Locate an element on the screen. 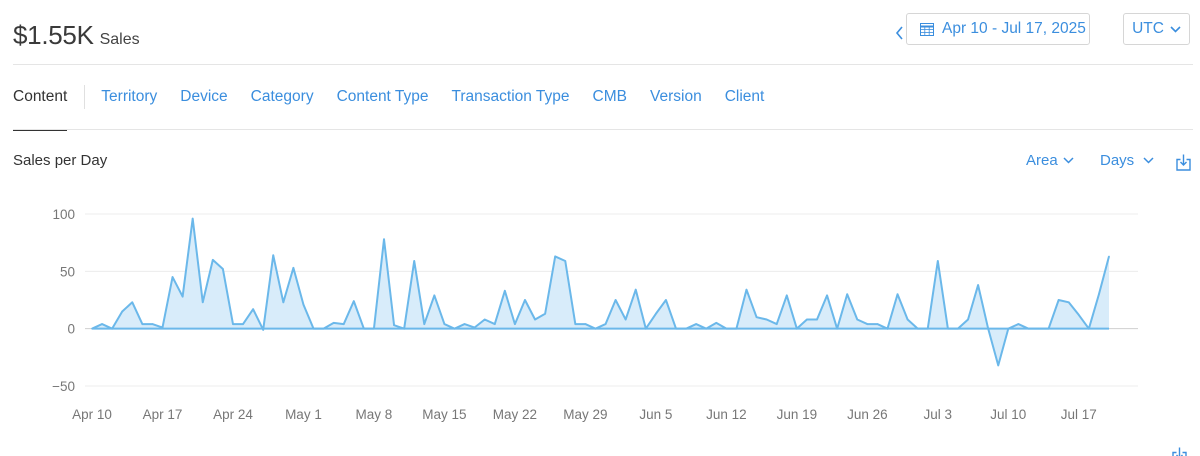 The height and width of the screenshot is (456, 1200). sales-total: $1.55K Sales is located at coordinates (76, 35).